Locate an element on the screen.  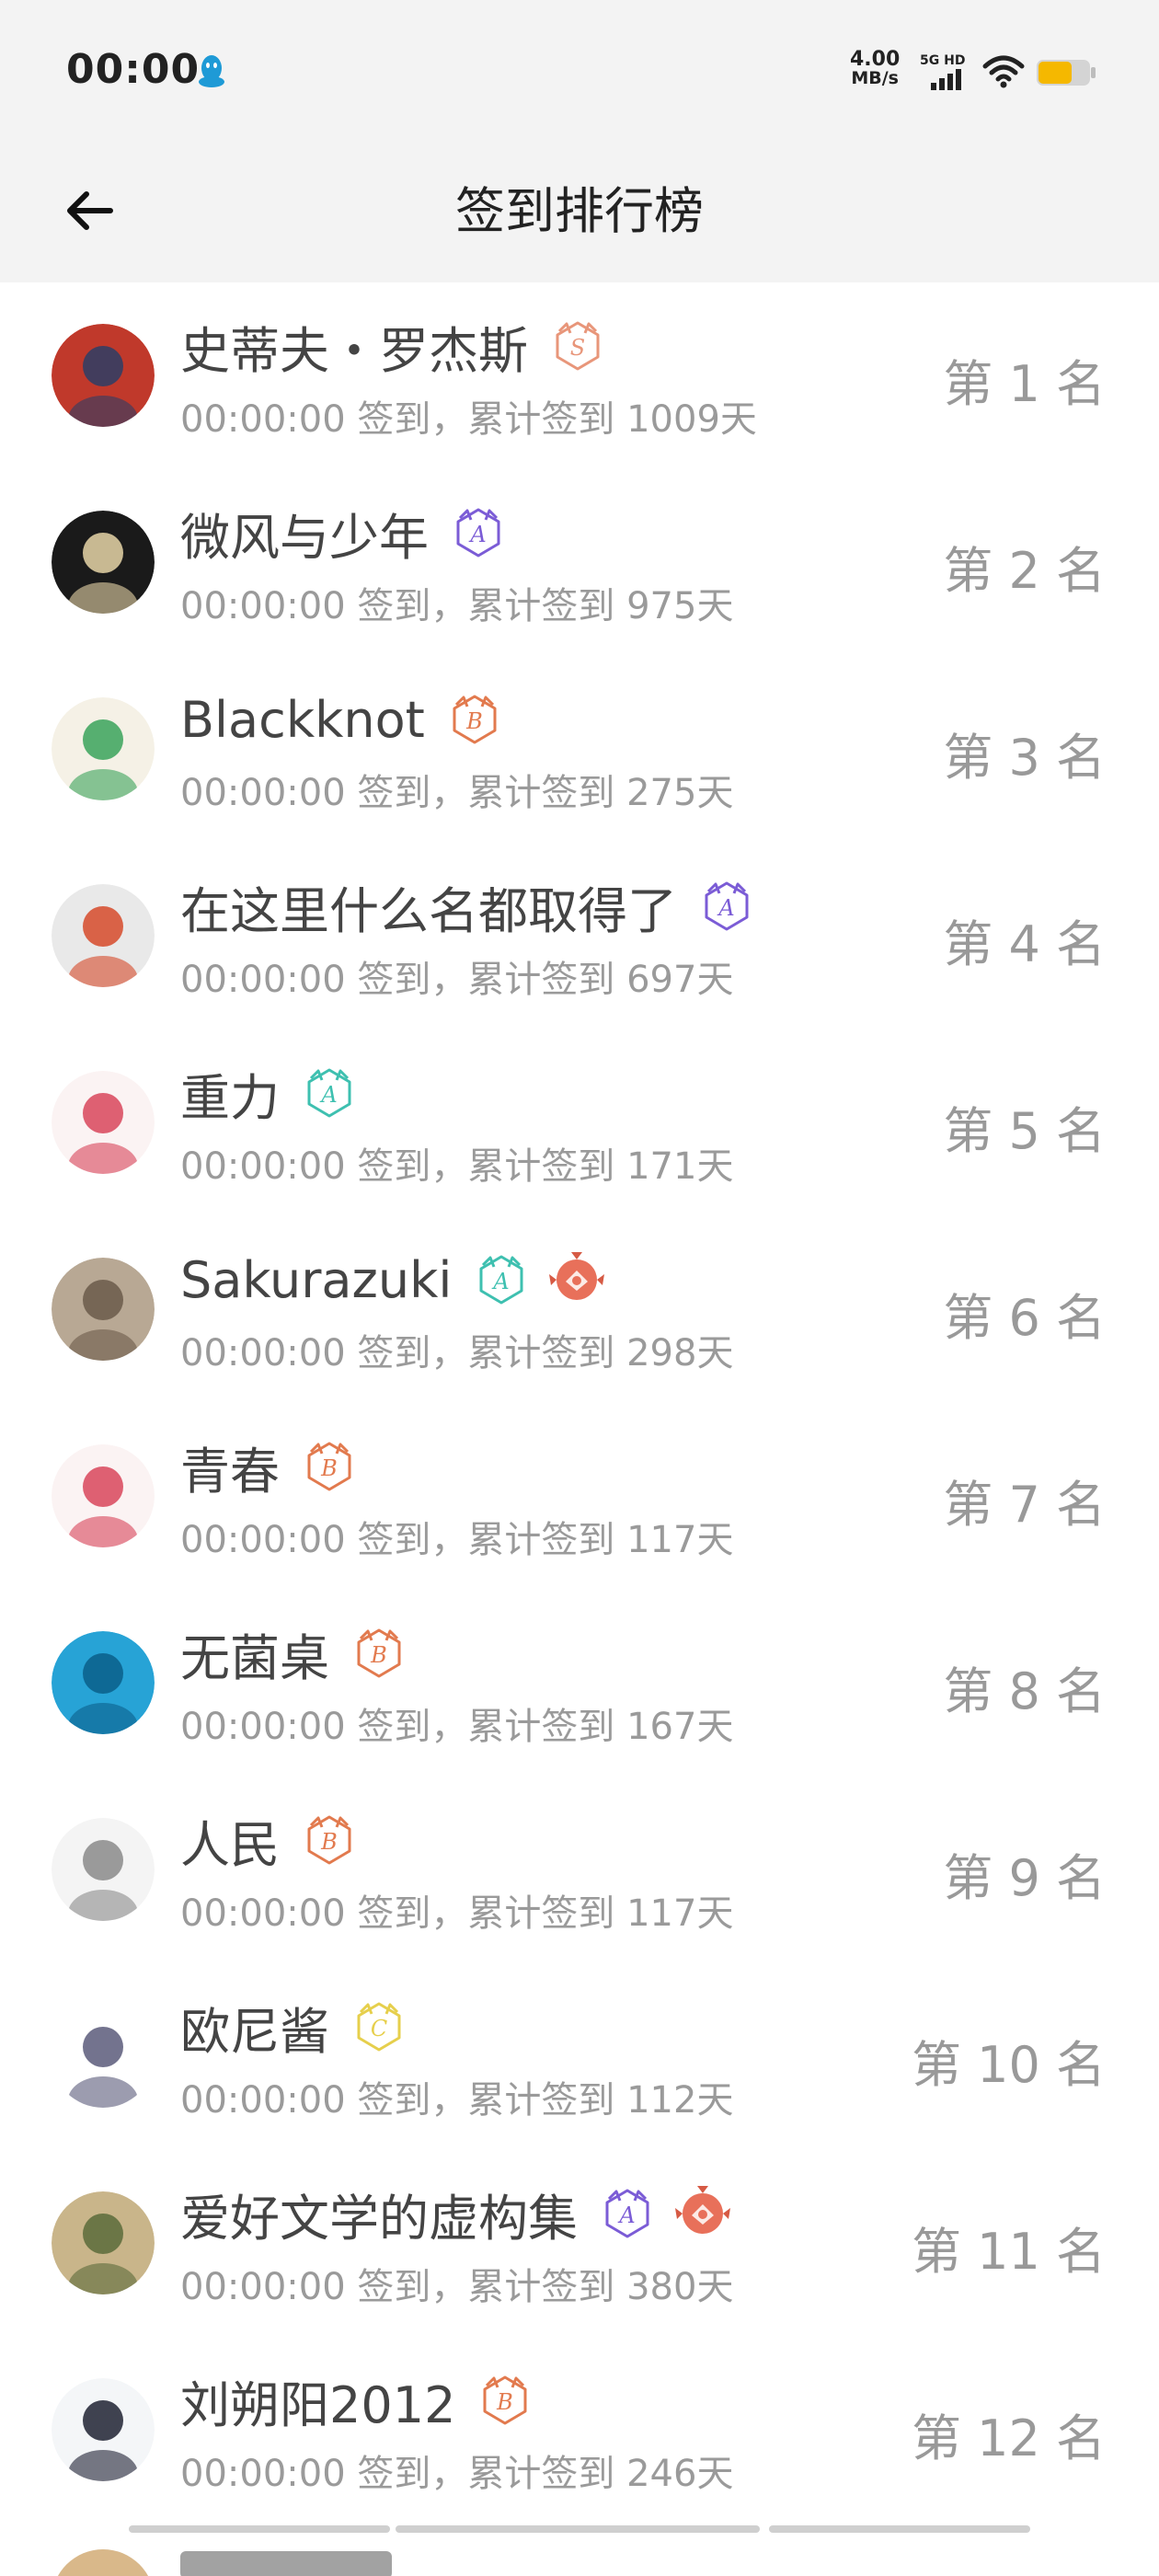
level-badge-letter: S is located at coordinates (577, 348).